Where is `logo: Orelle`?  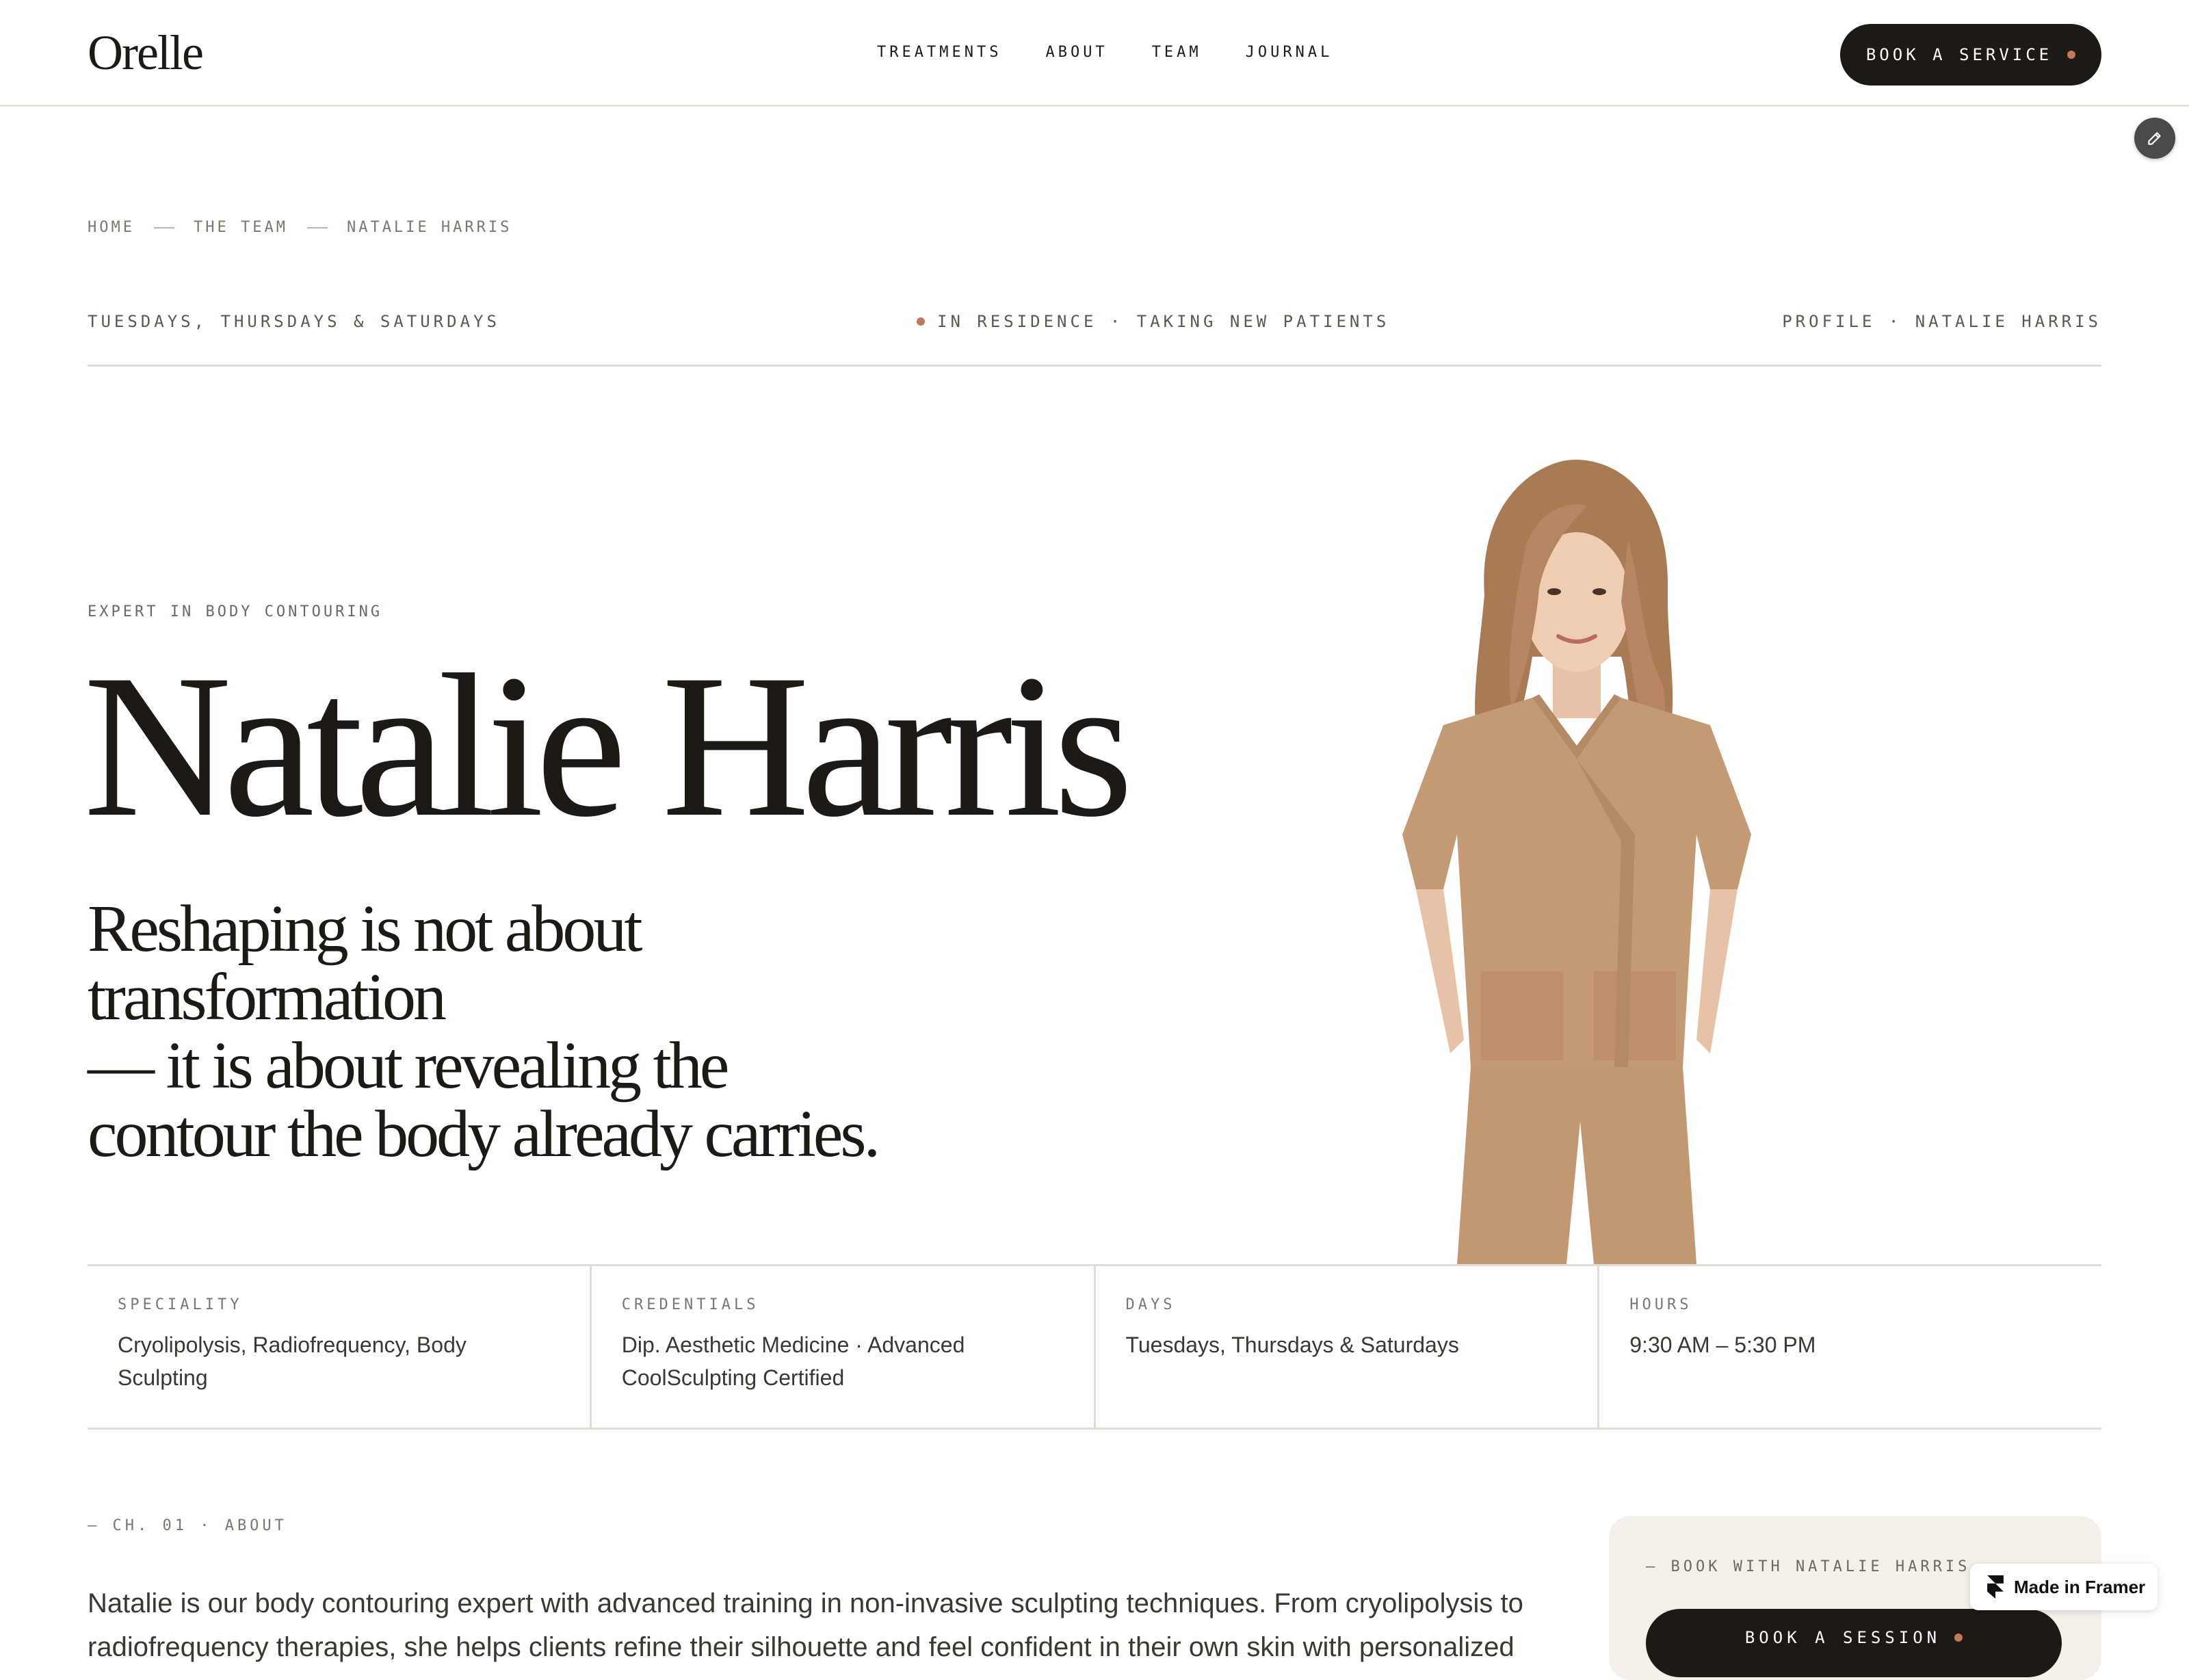
logo: Orelle is located at coordinates (146, 53).